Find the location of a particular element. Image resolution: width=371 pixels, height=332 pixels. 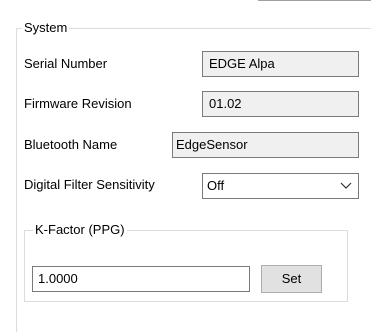

set-button: Set is located at coordinates (291, 279).